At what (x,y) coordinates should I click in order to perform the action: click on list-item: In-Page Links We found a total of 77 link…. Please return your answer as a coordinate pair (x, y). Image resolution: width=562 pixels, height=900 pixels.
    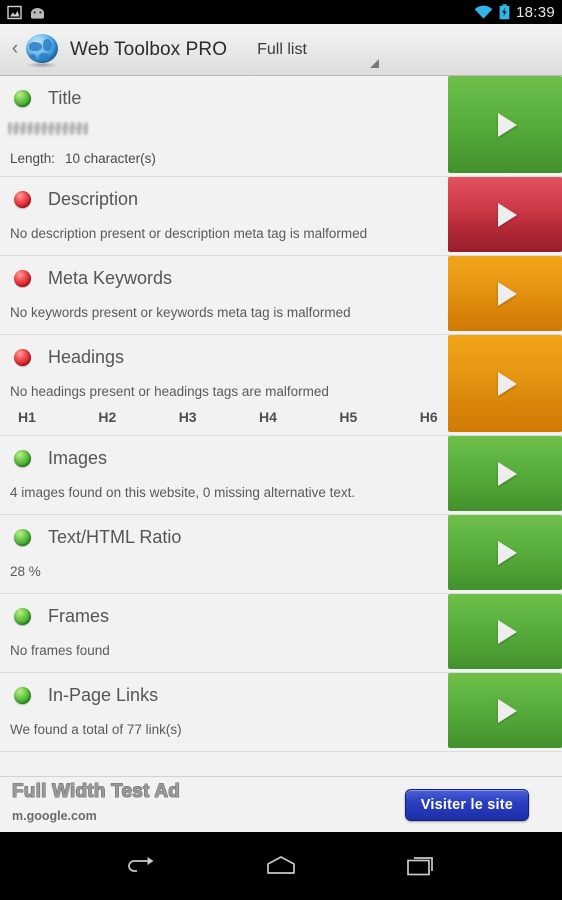
    Looking at the image, I should click on (281, 712).